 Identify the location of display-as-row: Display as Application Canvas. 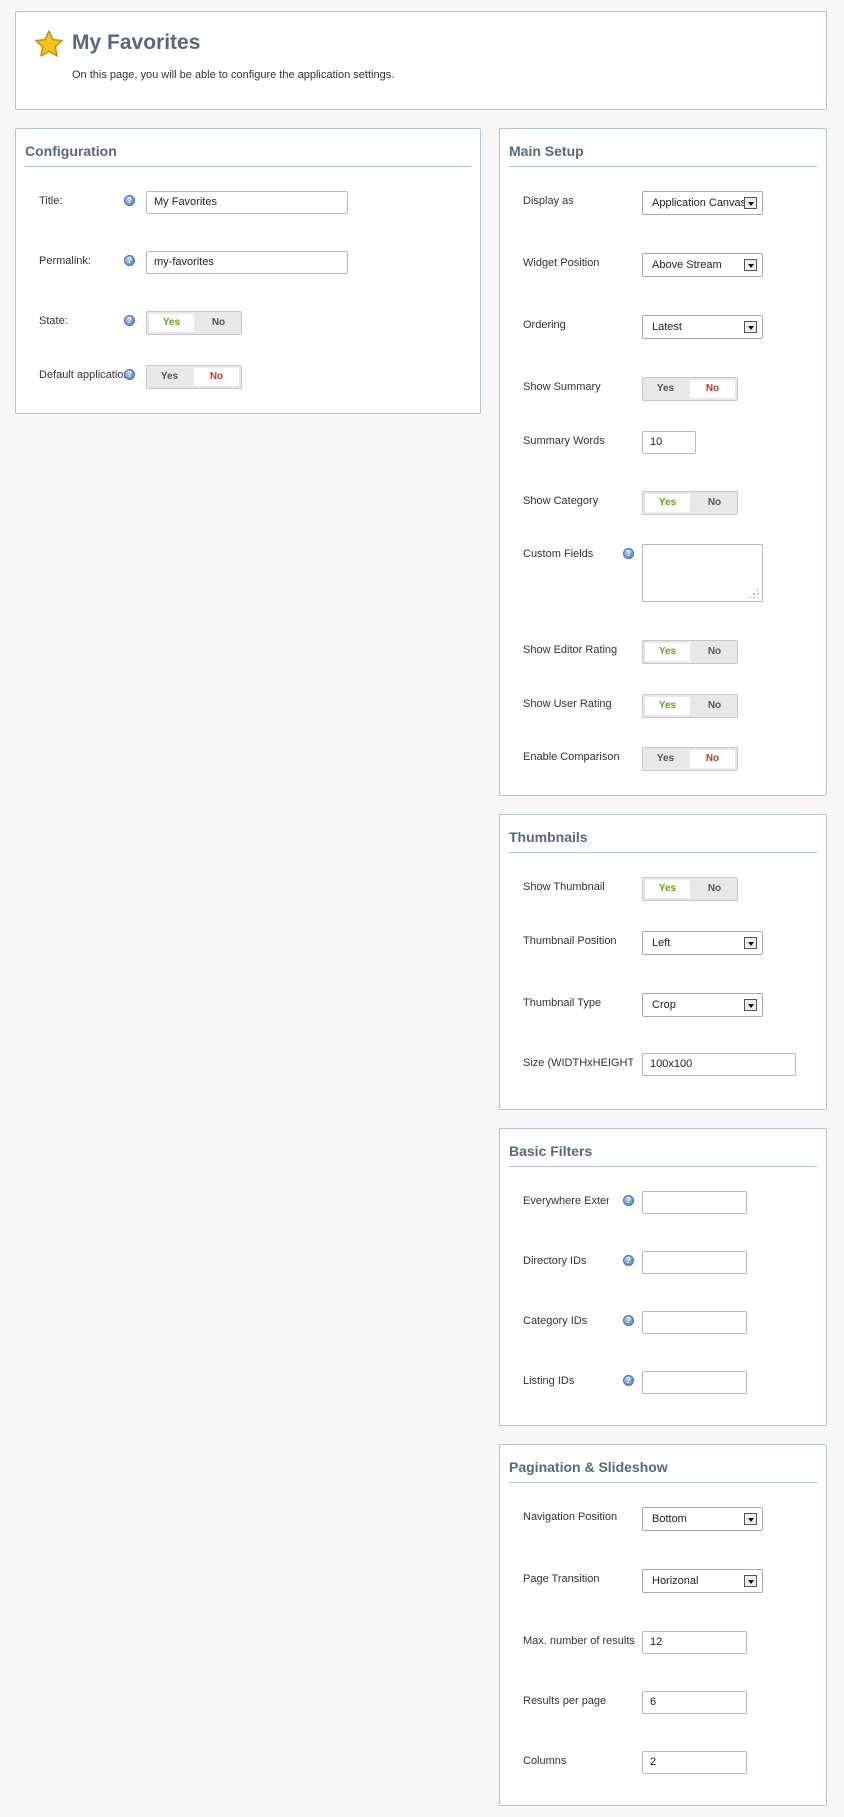
(663, 206).